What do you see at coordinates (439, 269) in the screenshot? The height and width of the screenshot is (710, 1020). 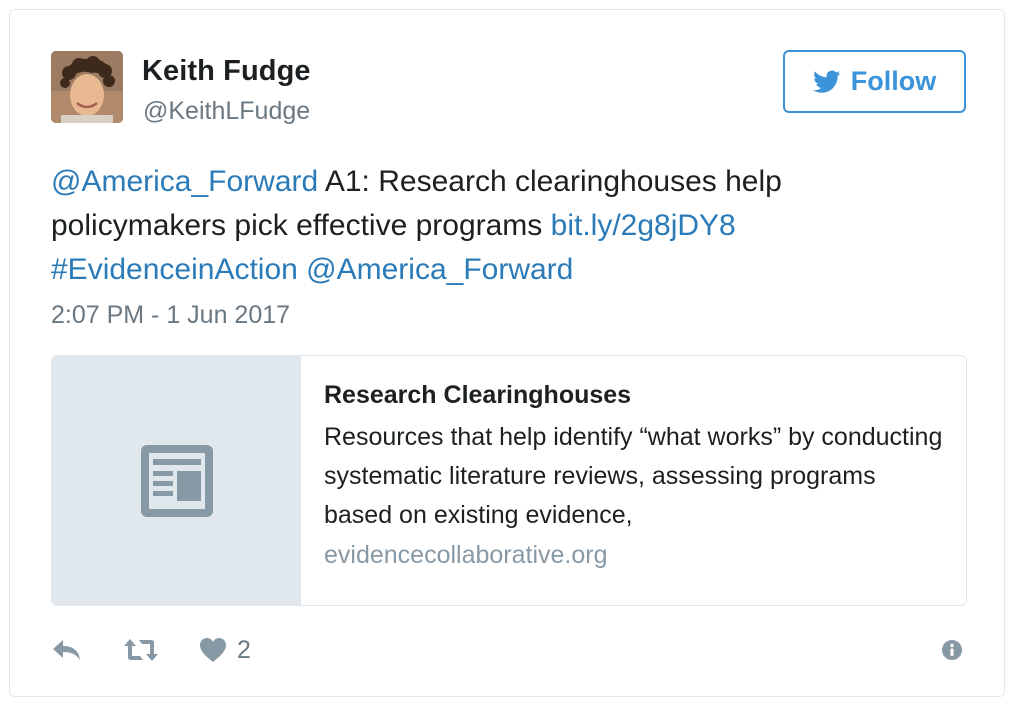 I see `mention-link-2: @America_Forward` at bounding box center [439, 269].